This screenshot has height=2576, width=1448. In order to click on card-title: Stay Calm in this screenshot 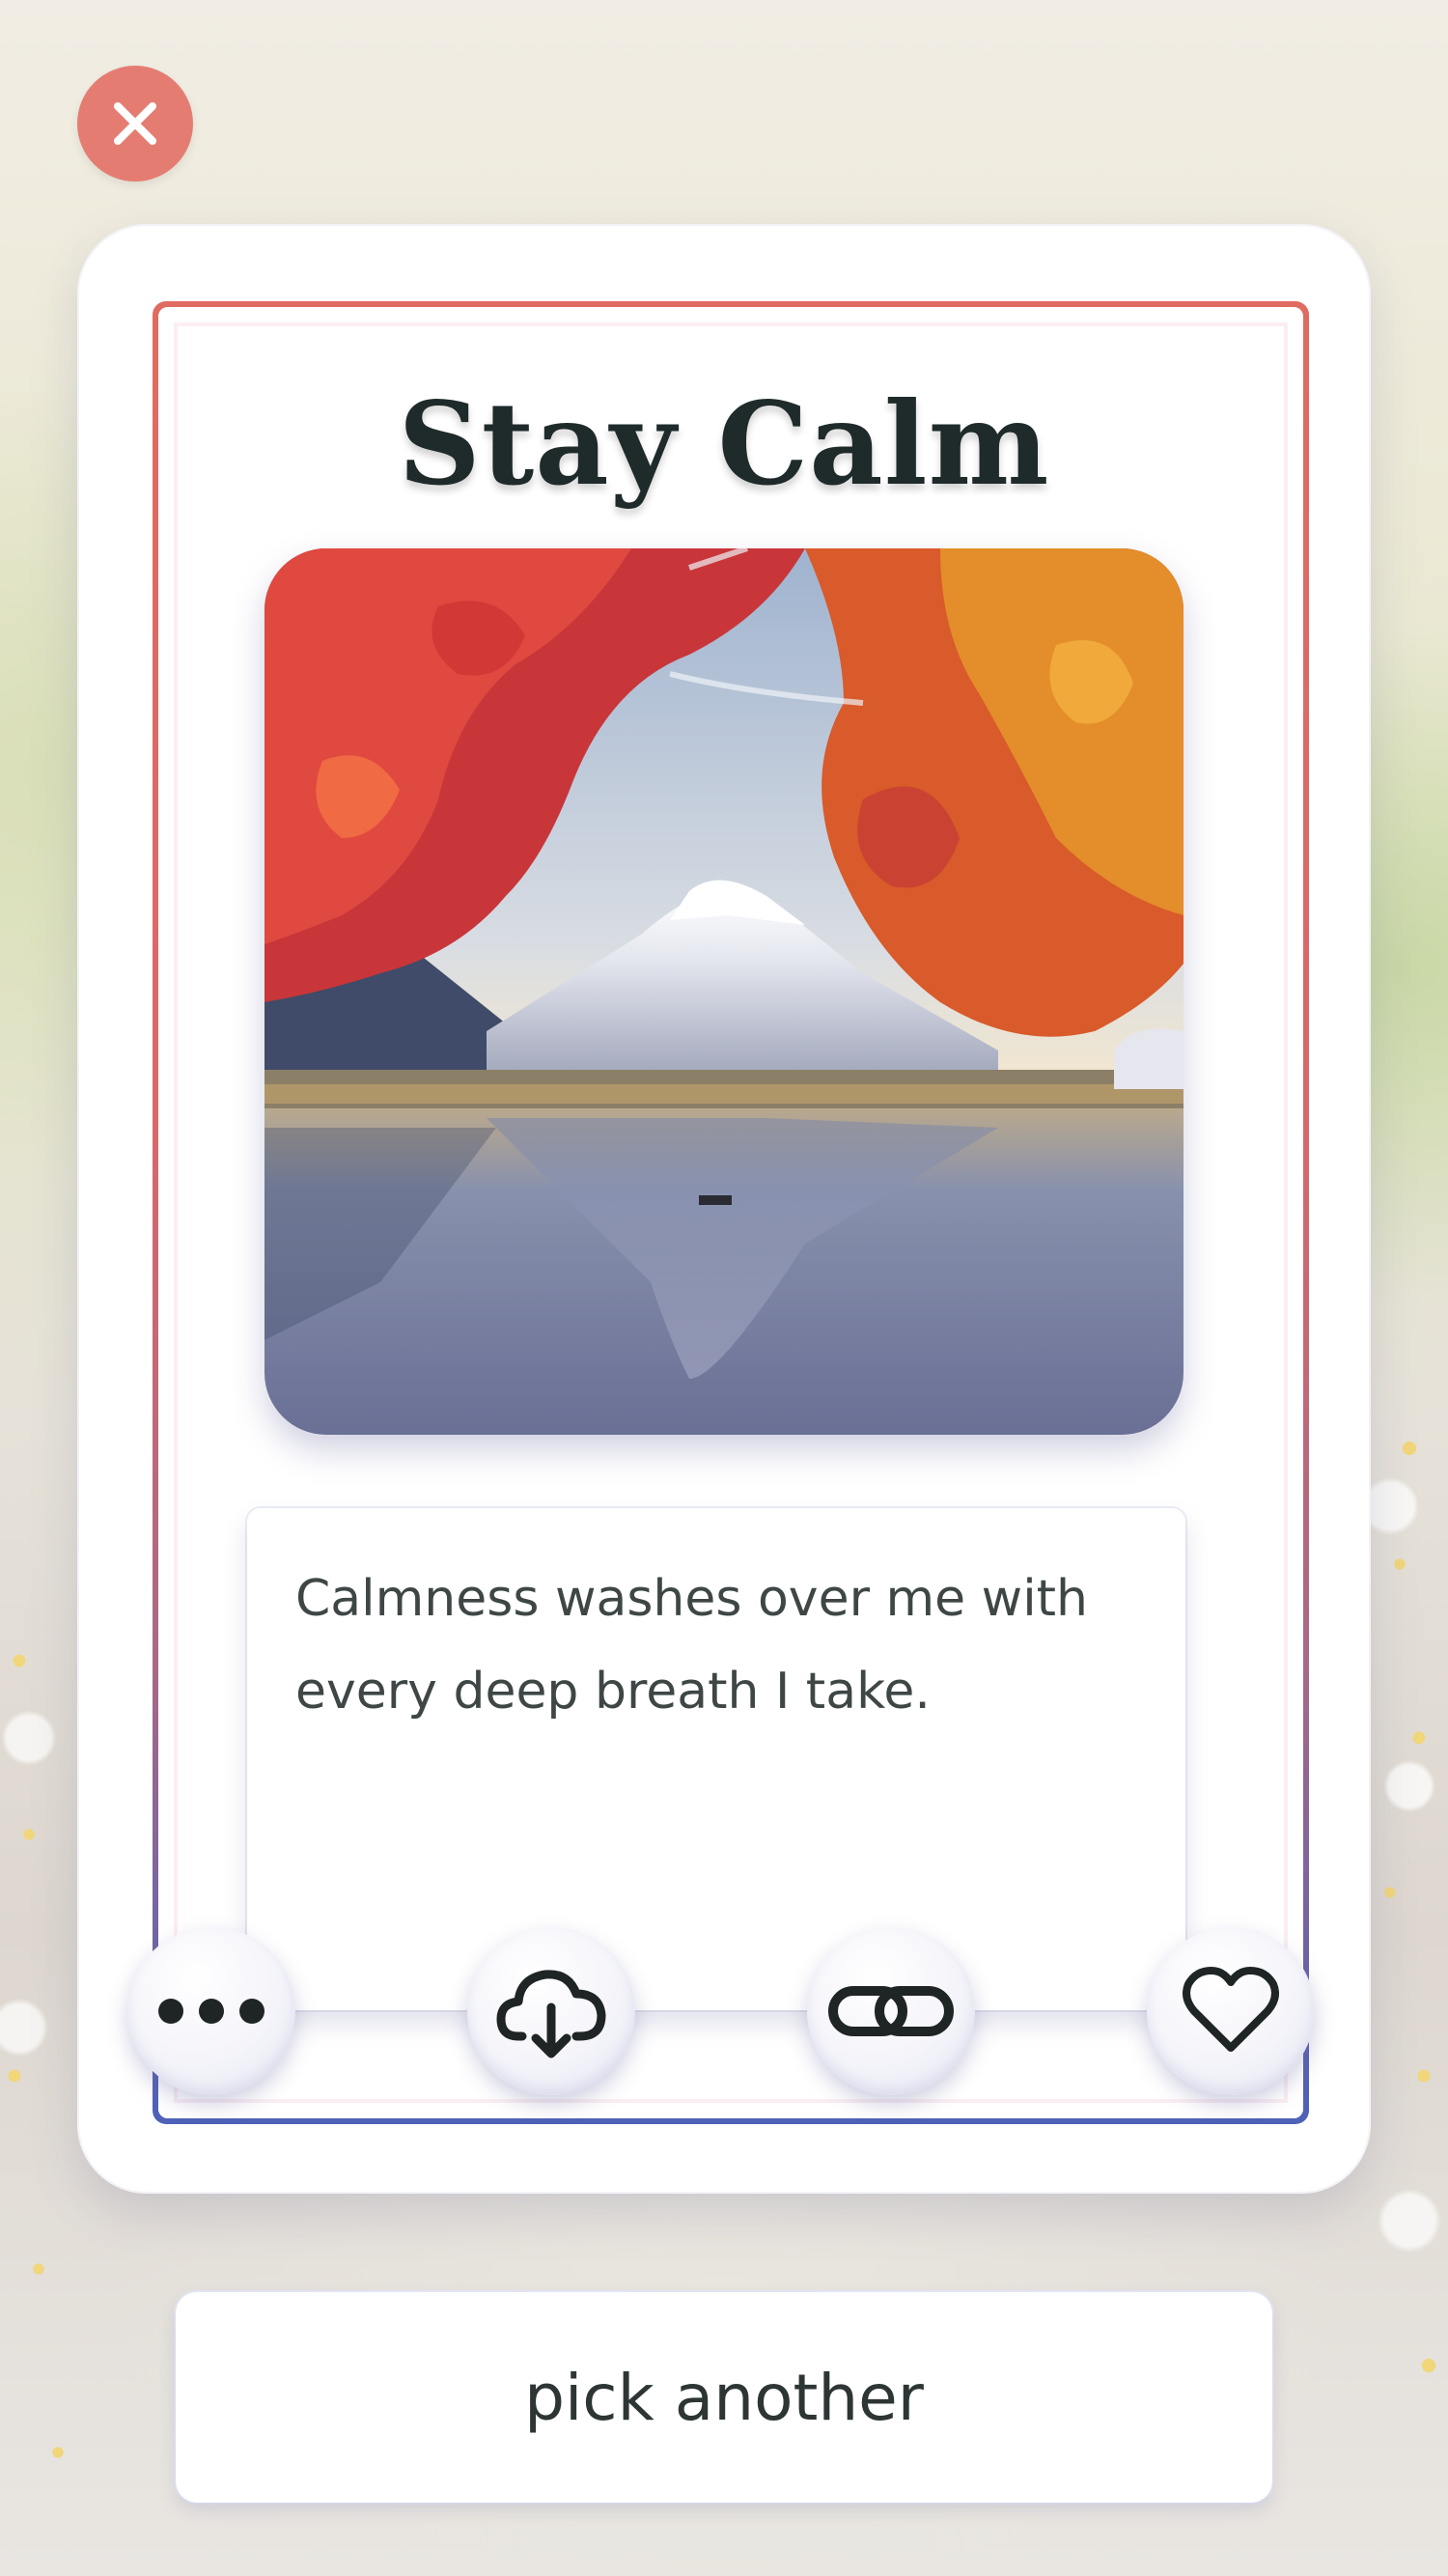, I will do `click(724, 444)`.